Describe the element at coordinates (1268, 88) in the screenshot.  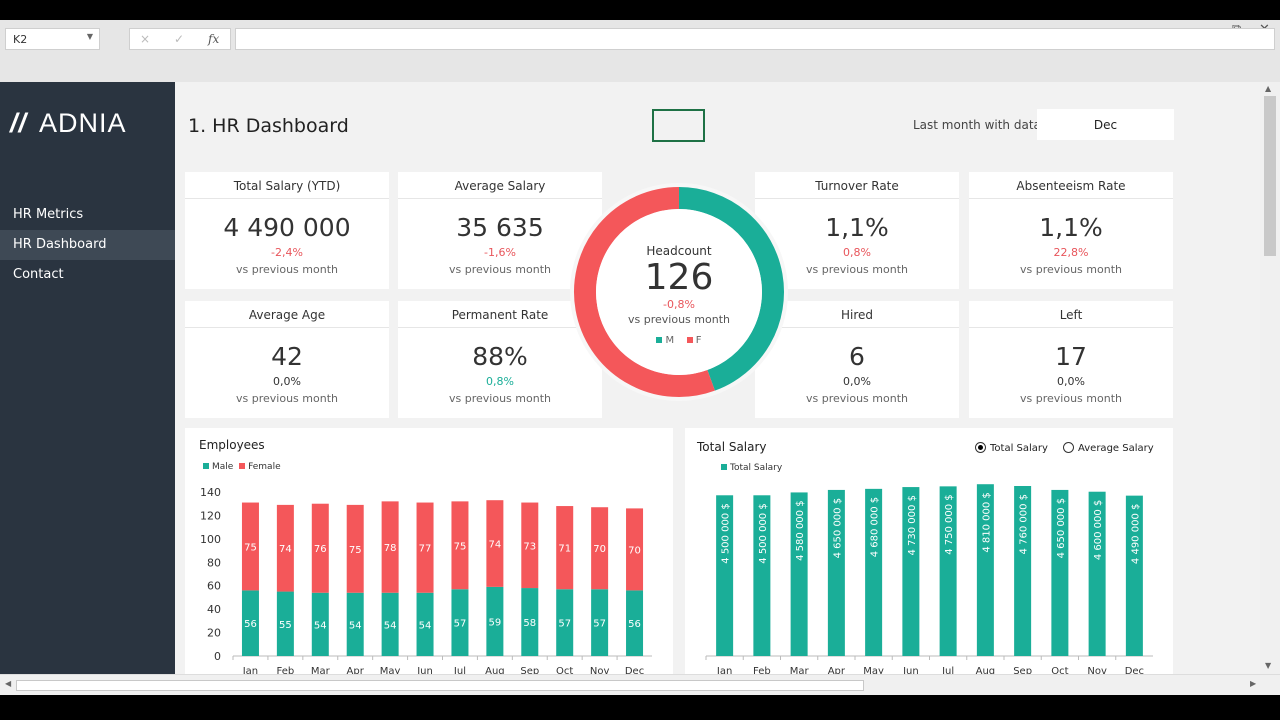
I see `scroll-up-icon: ▲` at that location.